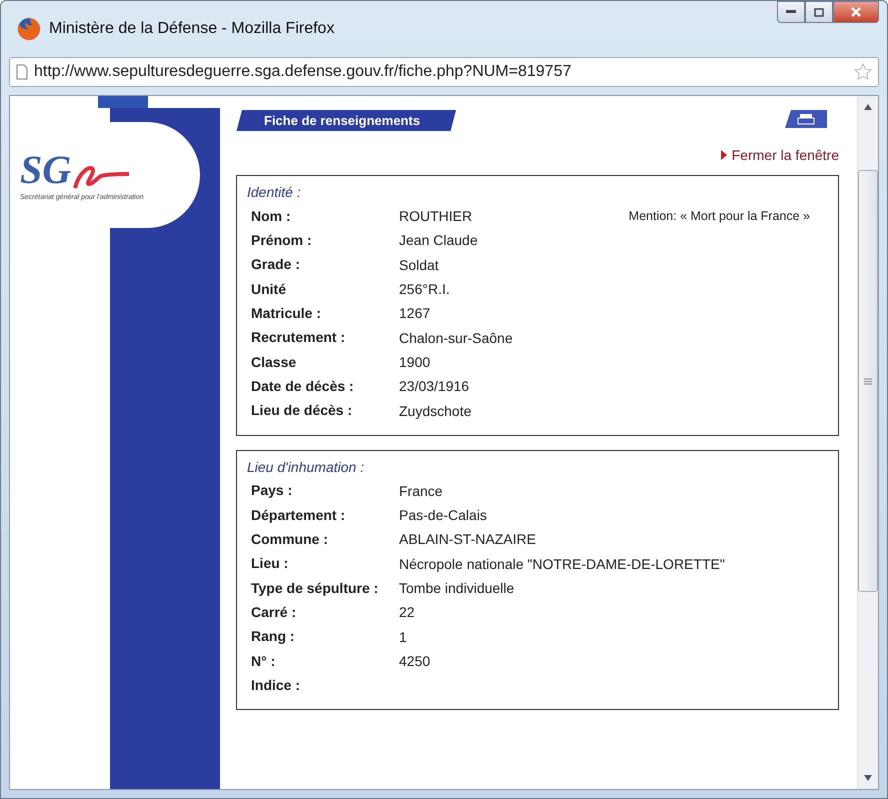 The image size is (888, 799). What do you see at coordinates (436, 216) in the screenshot?
I see `field-value: ROUTHIER` at bounding box center [436, 216].